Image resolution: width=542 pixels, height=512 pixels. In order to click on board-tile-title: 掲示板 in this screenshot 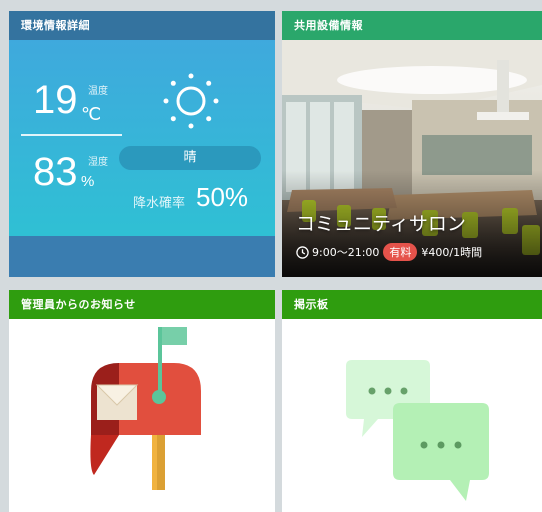, I will do `click(412, 304)`.